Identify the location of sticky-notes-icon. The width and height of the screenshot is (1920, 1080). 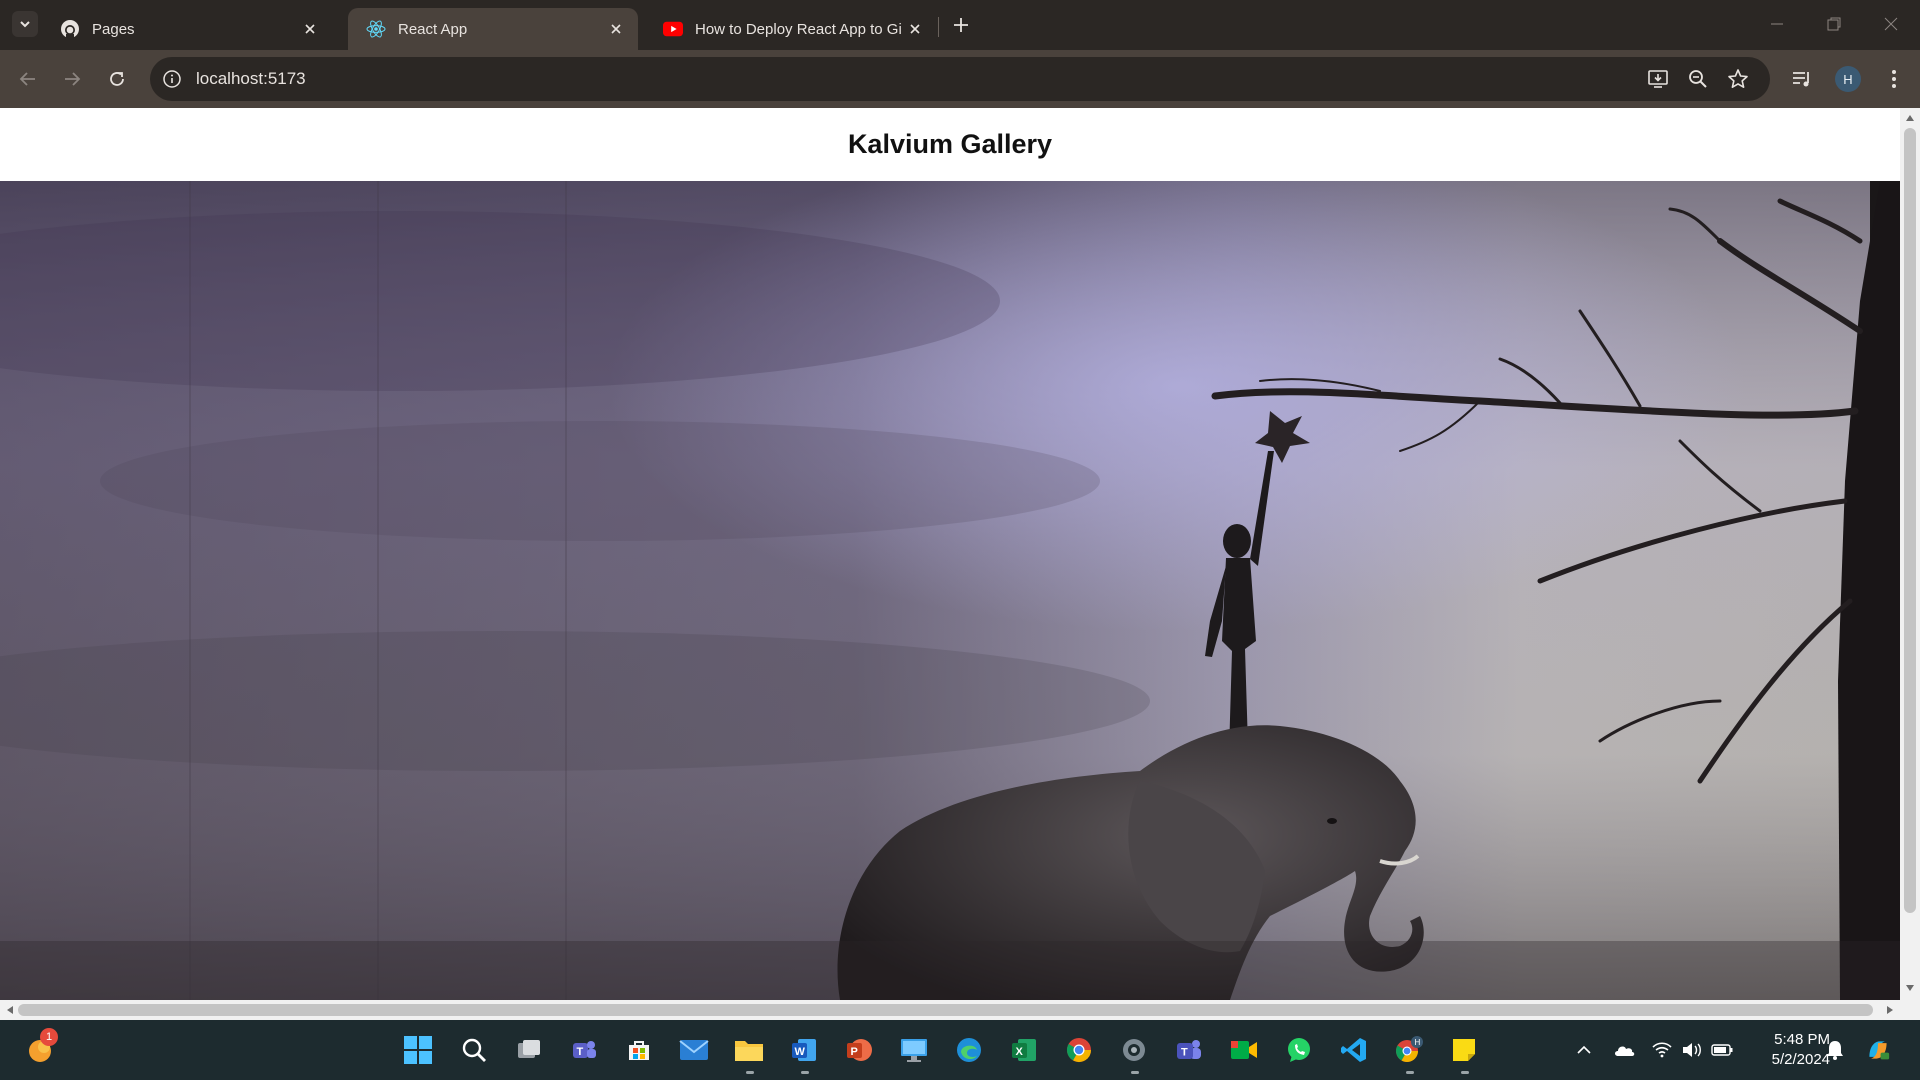
(1464, 1050).